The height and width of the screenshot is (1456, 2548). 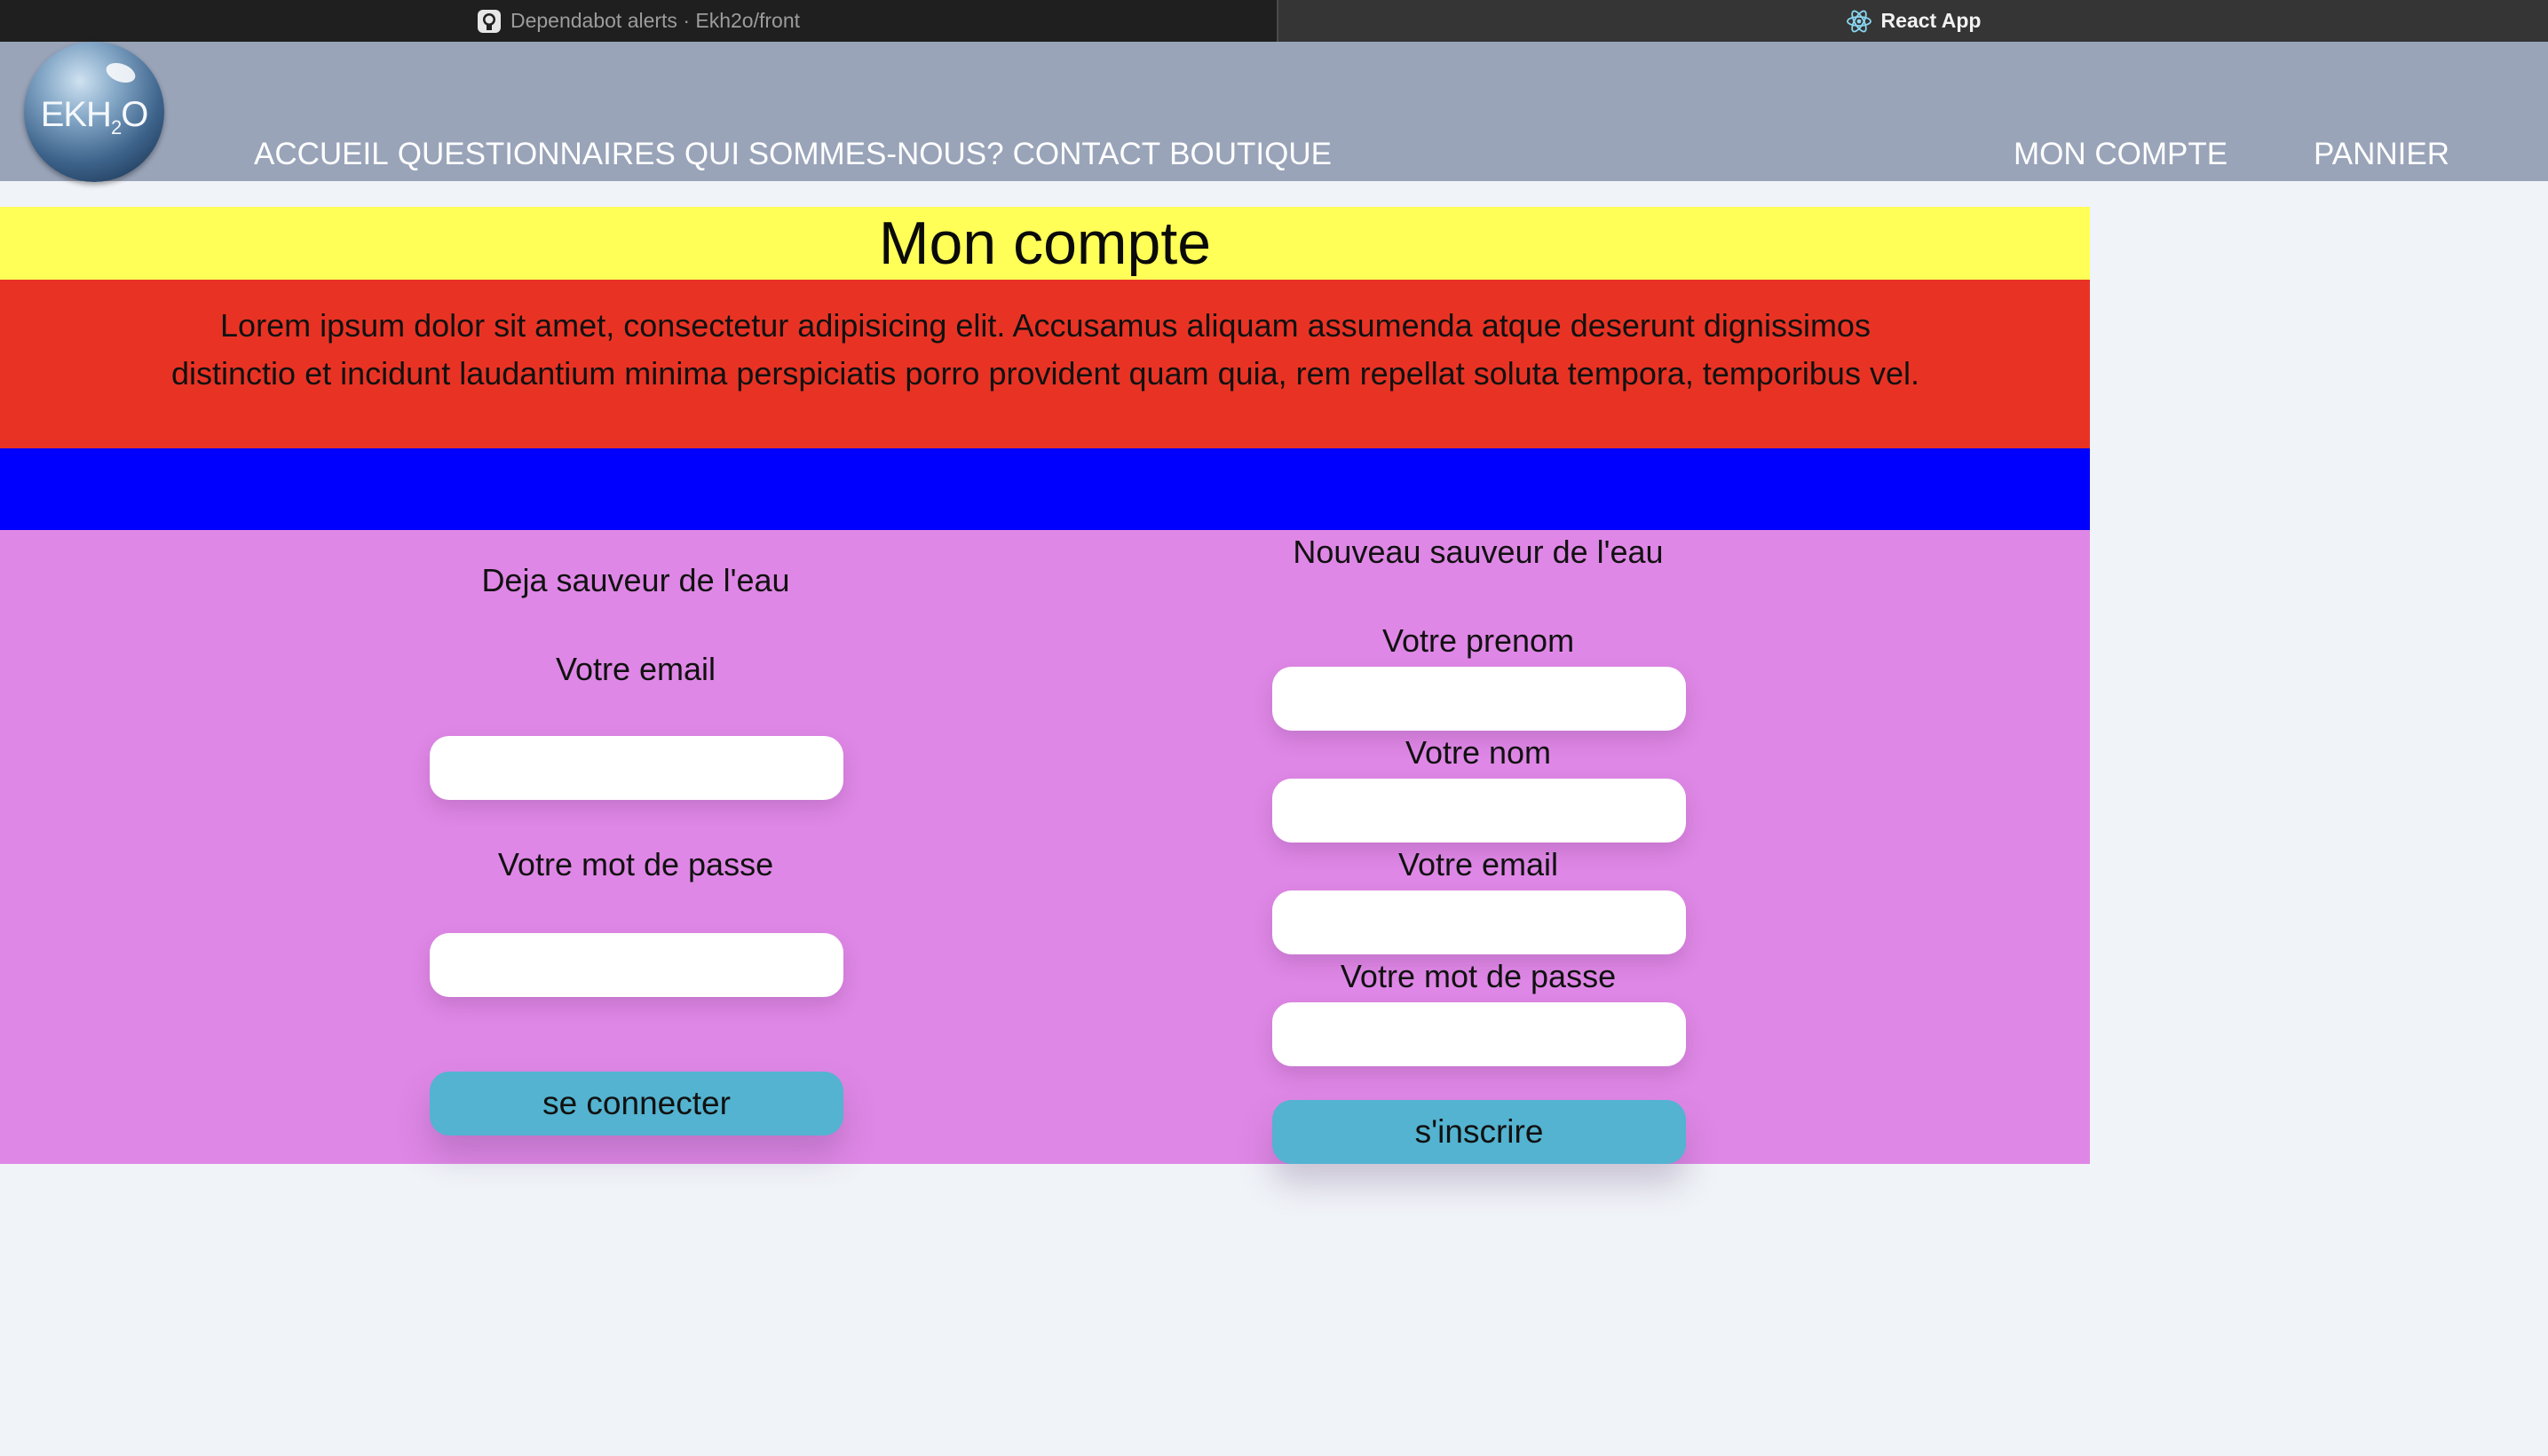 I want to click on react-icon, so click(x=1859, y=21).